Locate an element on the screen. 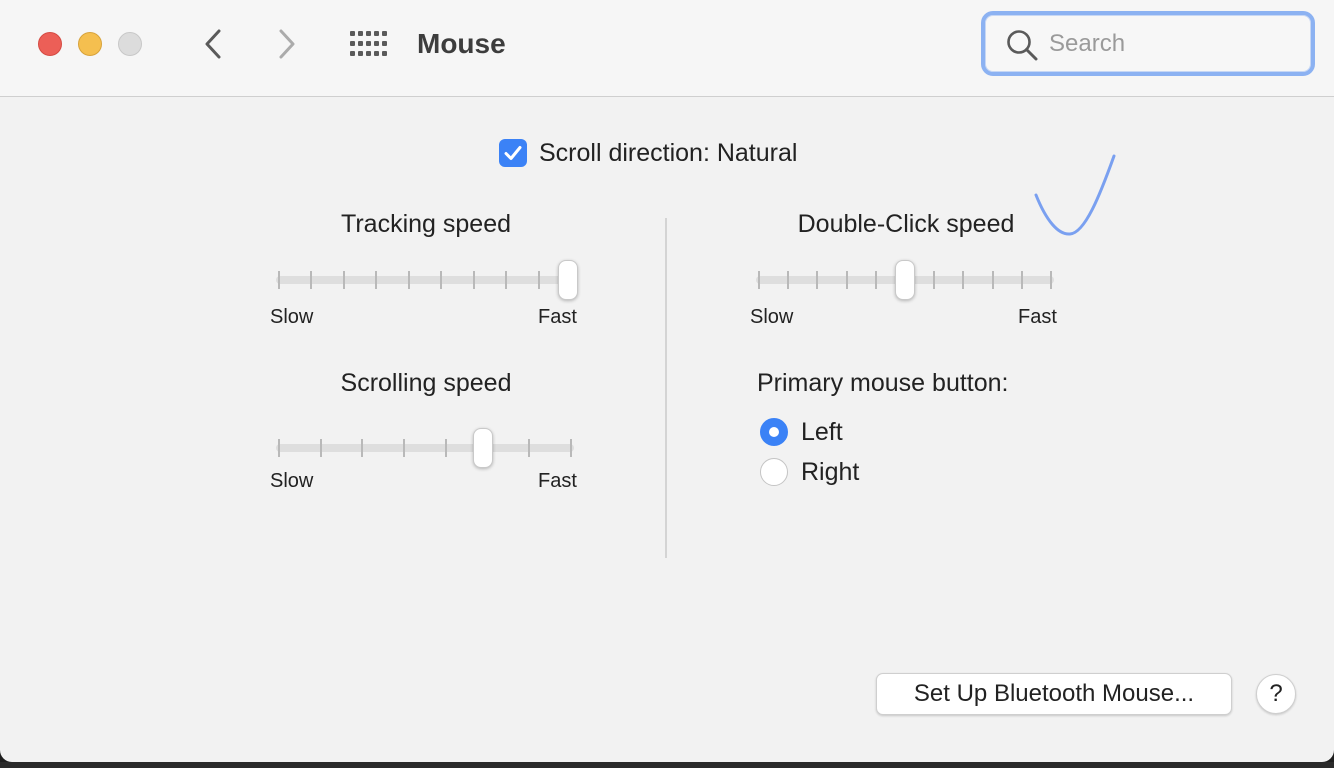  column-divider is located at coordinates (666, 388).